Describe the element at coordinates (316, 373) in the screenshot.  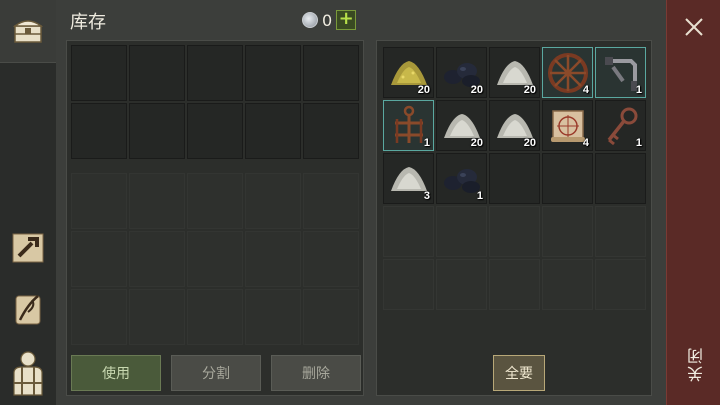
I see `delete-button: 删除` at that location.